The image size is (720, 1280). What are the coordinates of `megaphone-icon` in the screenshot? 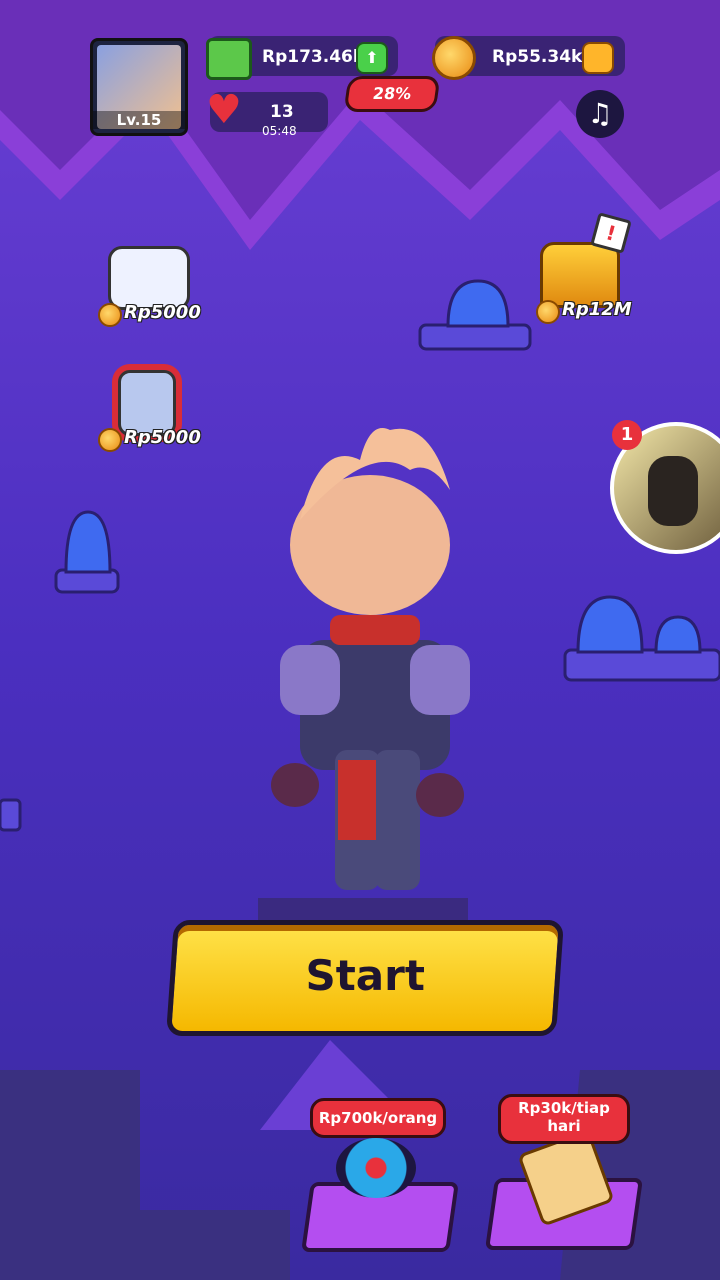 It's located at (376, 1168).